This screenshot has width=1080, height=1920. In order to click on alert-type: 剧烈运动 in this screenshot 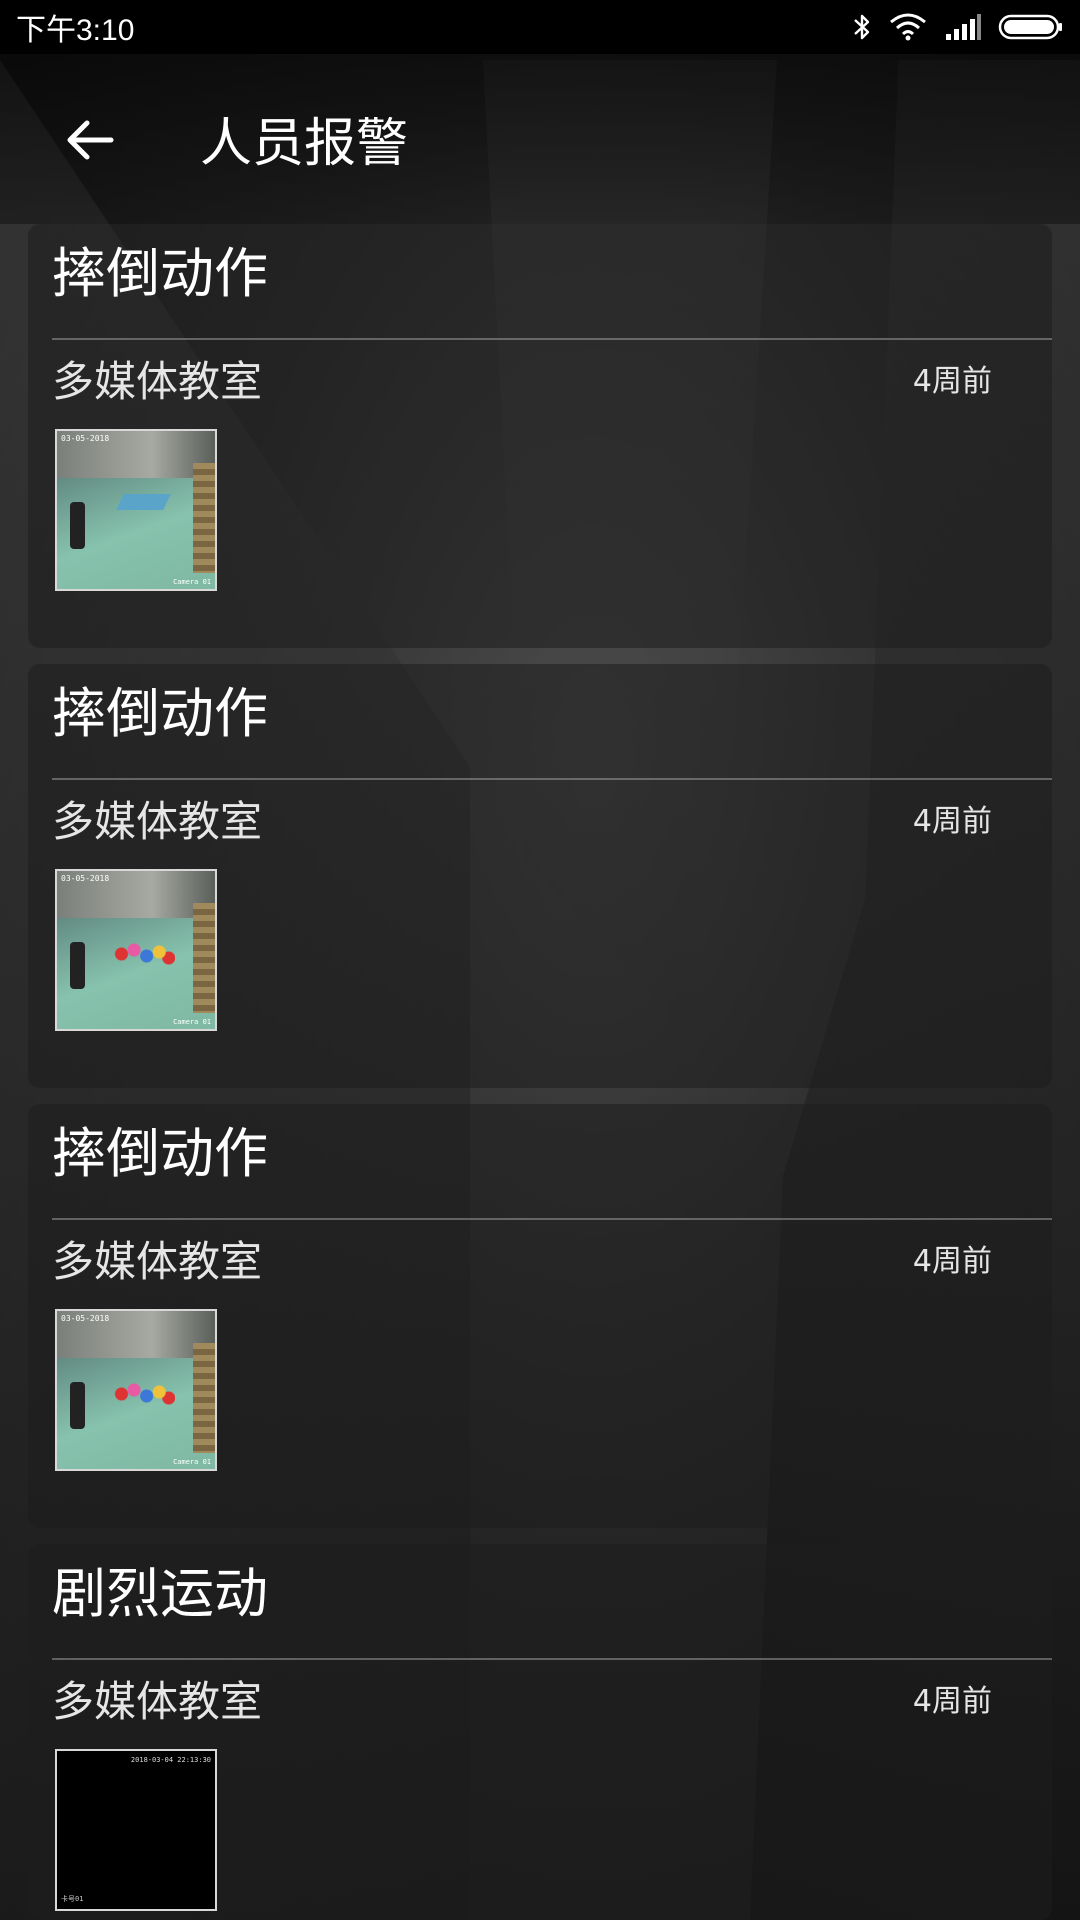, I will do `click(160, 1593)`.